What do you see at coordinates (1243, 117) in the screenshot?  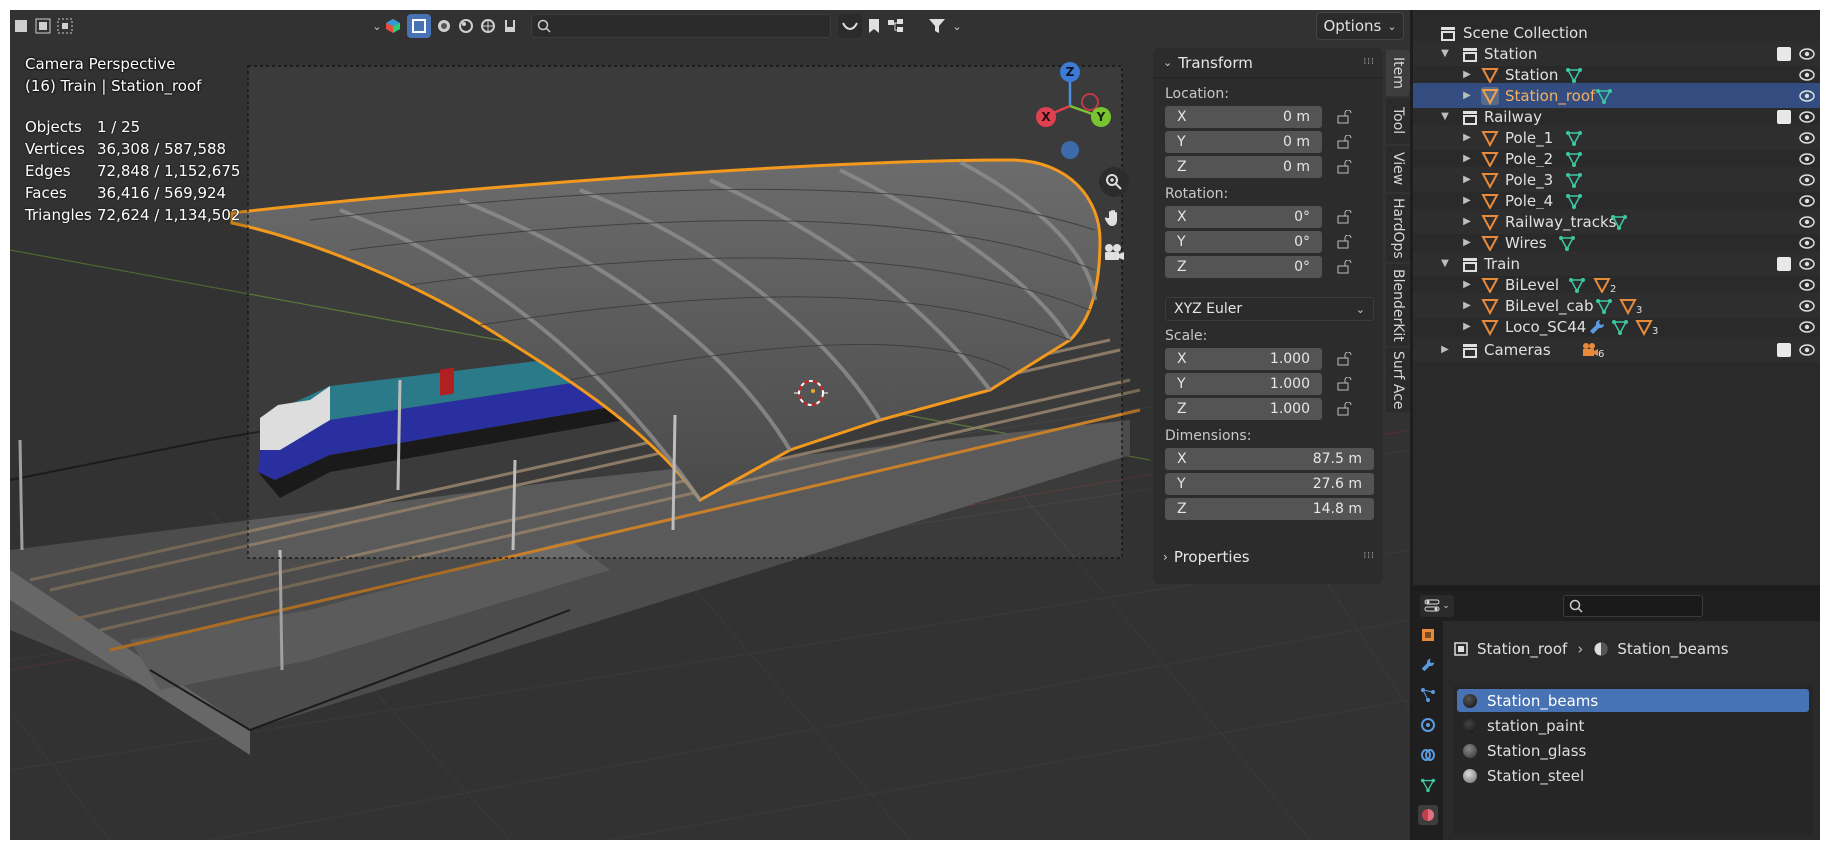 I see `location-x-field: X 0 m` at bounding box center [1243, 117].